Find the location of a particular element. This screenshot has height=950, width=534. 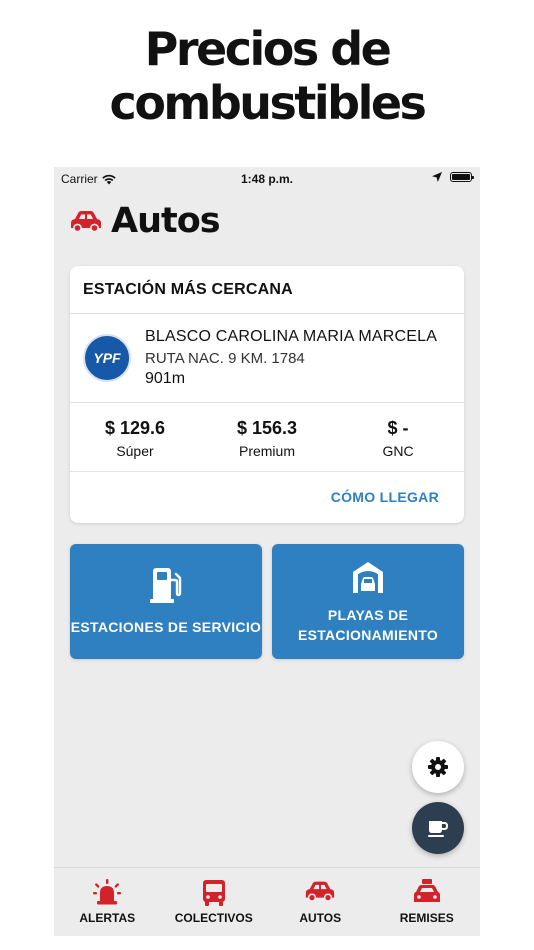

page-header: Autos is located at coordinates (145, 221).